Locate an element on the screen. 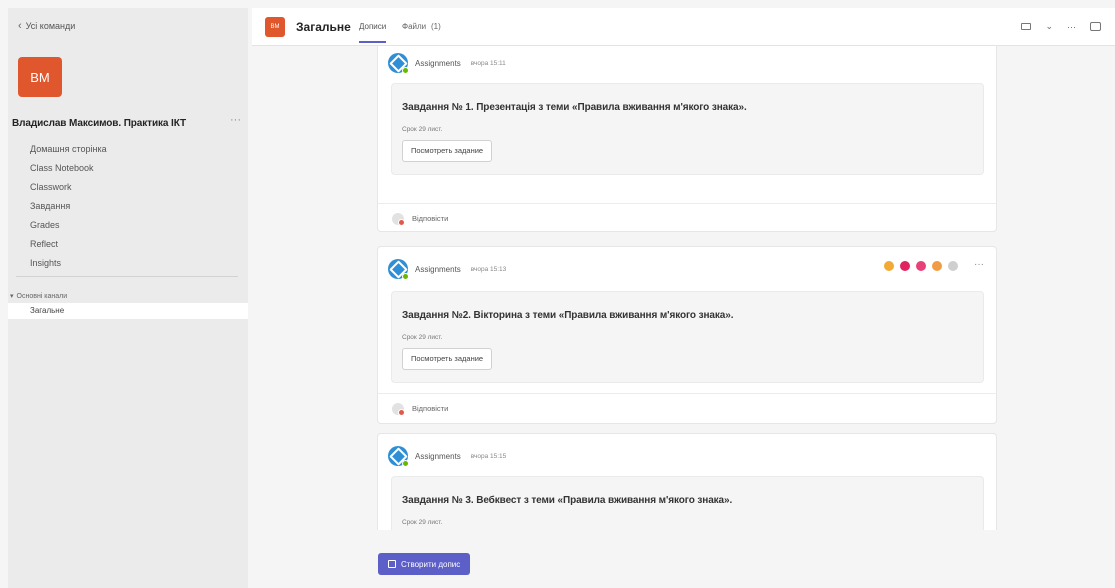 The height and width of the screenshot is (588, 1115). channels-heading-label: Основні канали is located at coordinates (42, 296).